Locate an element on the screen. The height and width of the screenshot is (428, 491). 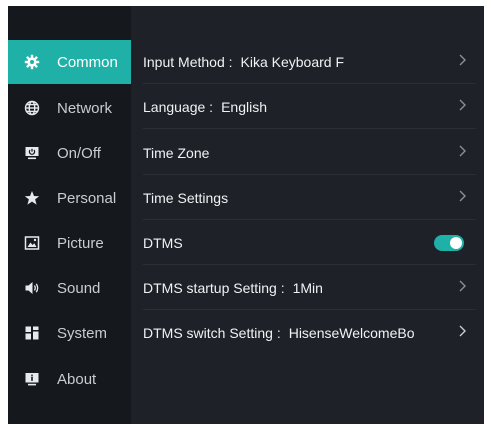
sidebar-item-onoff: On/Off is located at coordinates (69, 153).